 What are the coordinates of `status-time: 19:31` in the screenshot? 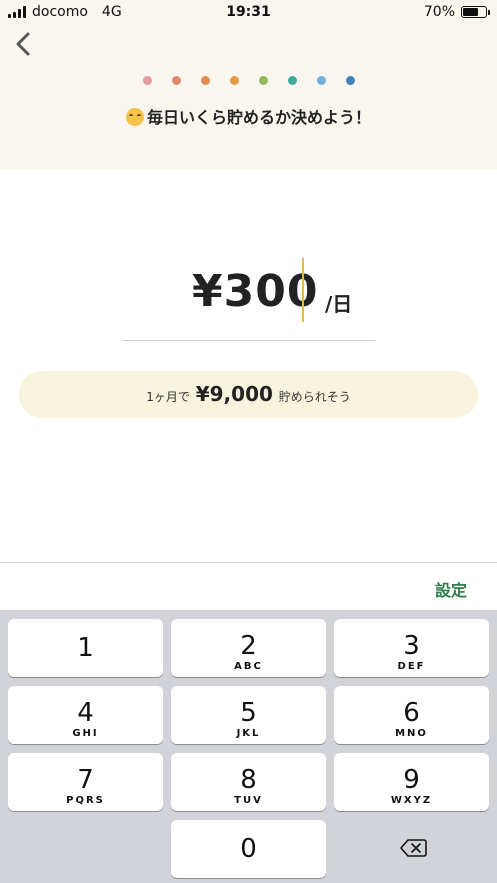 It's located at (248, 12).